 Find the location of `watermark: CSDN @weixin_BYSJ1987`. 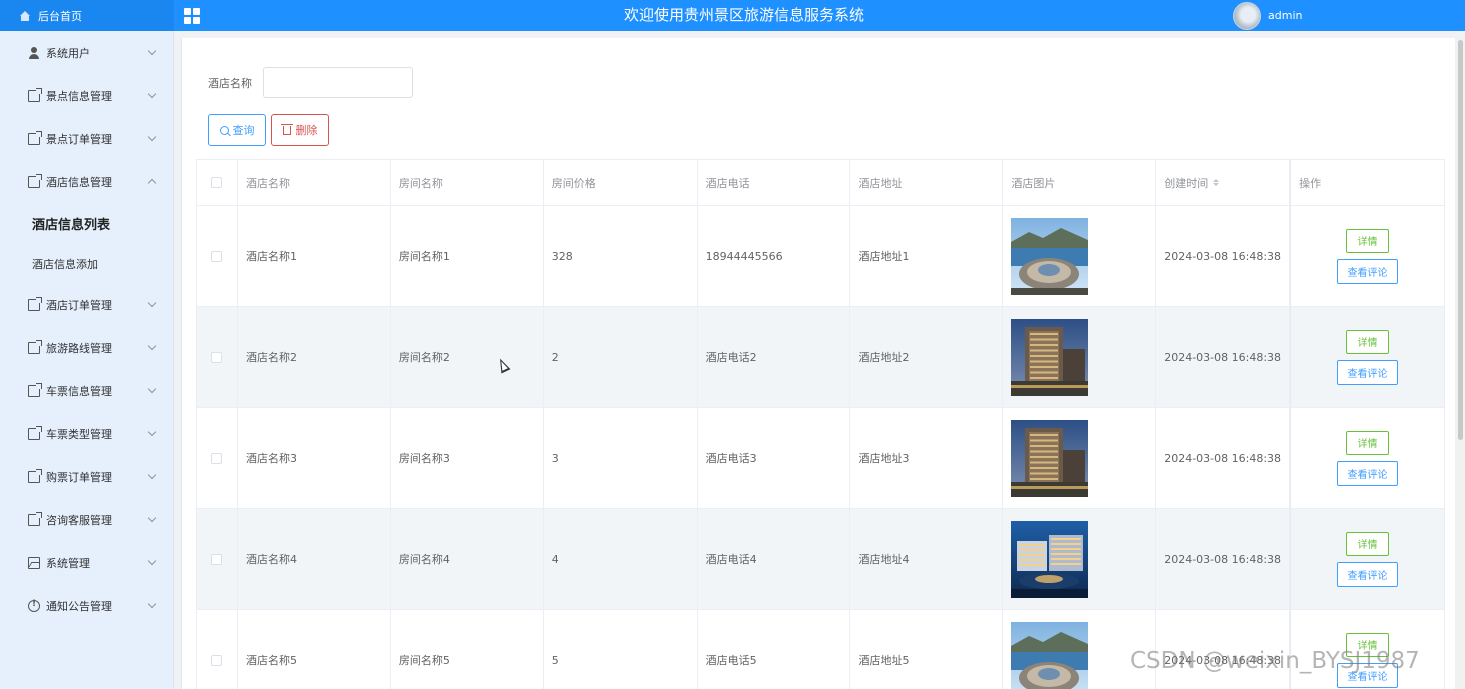

watermark: CSDN @weixin_BYSJ1987 is located at coordinates (1275, 661).